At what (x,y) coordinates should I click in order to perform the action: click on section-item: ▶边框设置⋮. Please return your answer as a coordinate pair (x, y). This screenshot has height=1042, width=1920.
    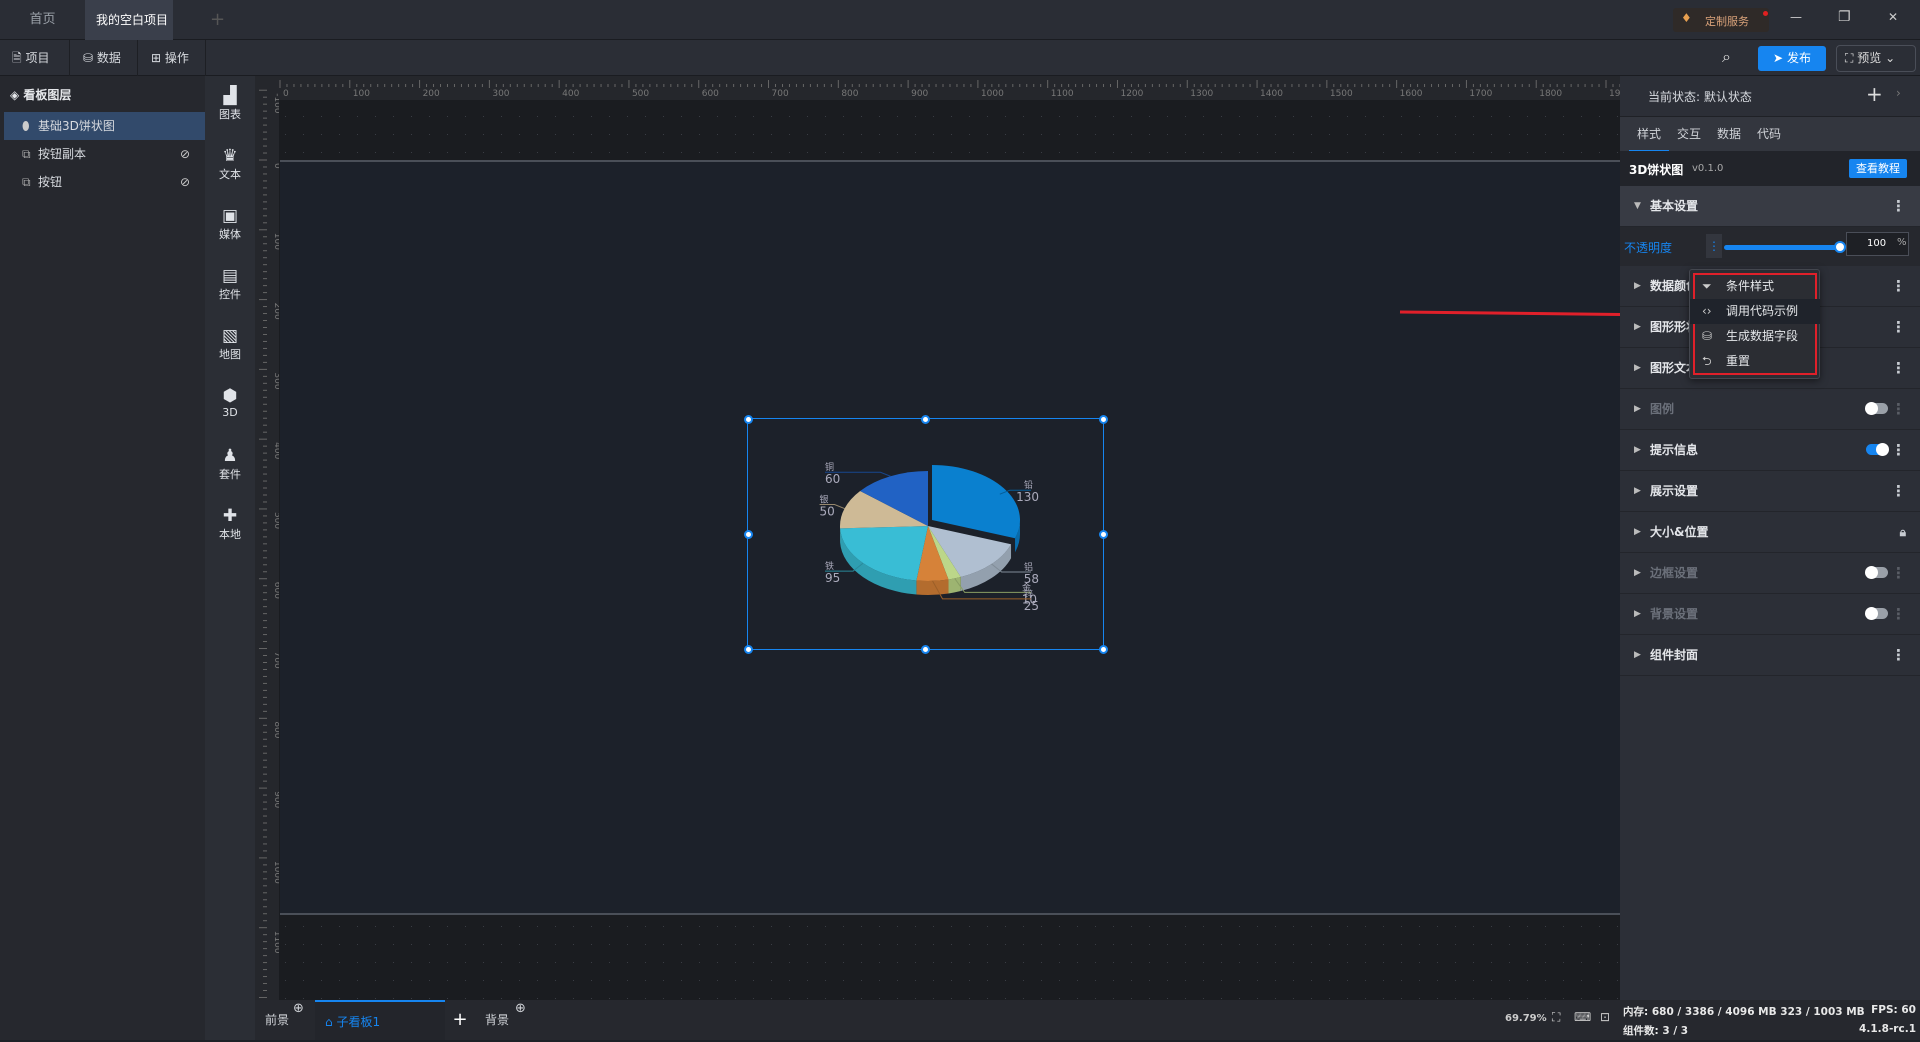
    Looking at the image, I should click on (1770, 573).